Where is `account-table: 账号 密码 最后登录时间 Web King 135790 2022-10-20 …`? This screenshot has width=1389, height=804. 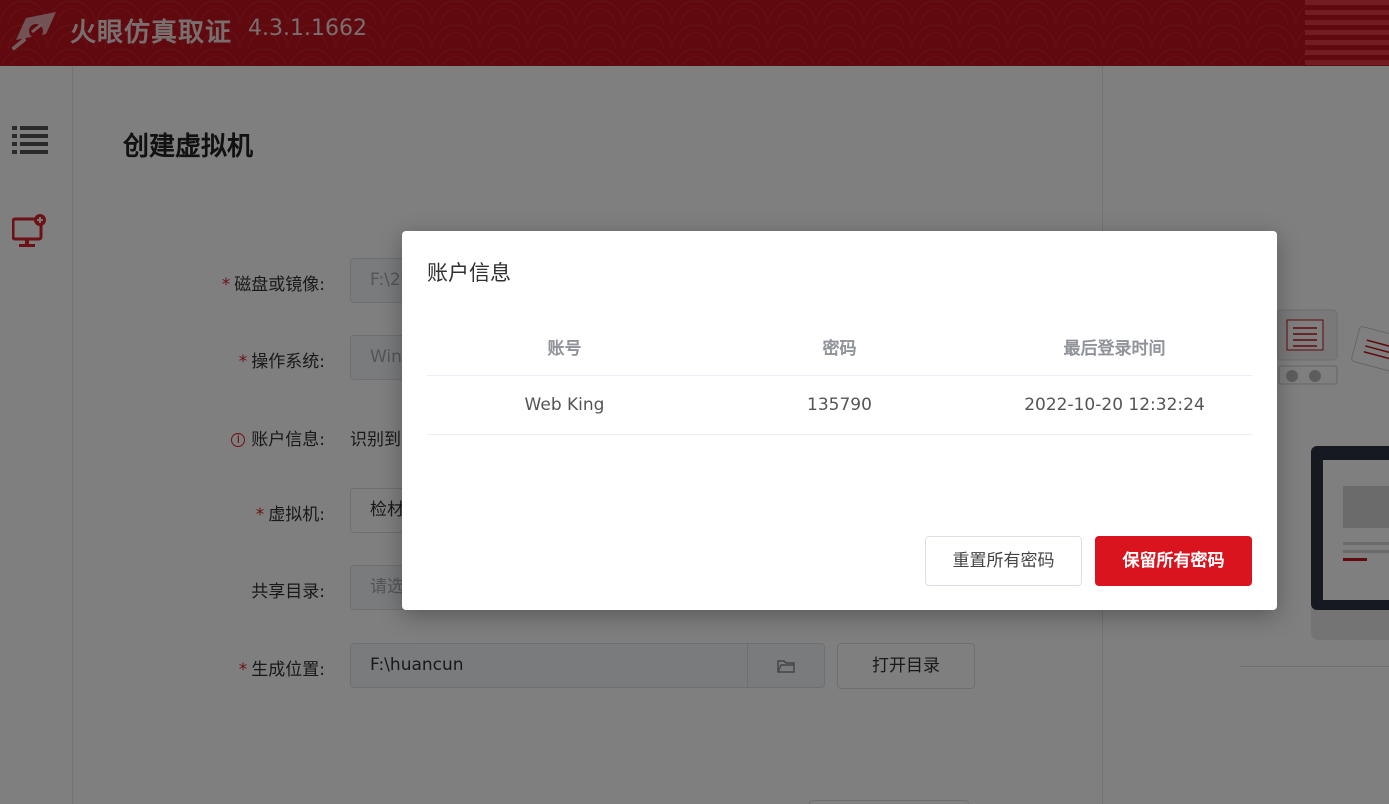
account-table: 账号 密码 最后登录时间 Web King 135790 2022-10-20 … is located at coordinates (839, 376).